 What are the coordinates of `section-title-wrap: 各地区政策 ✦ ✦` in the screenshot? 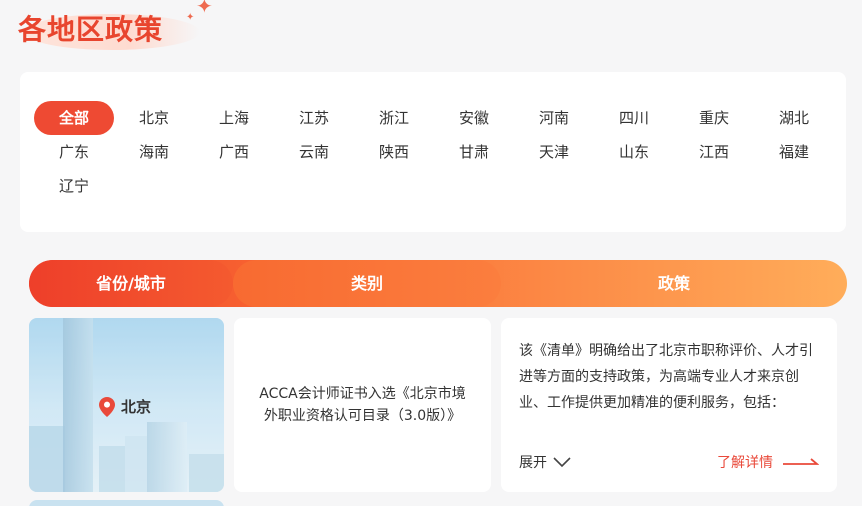 It's located at (128, 28).